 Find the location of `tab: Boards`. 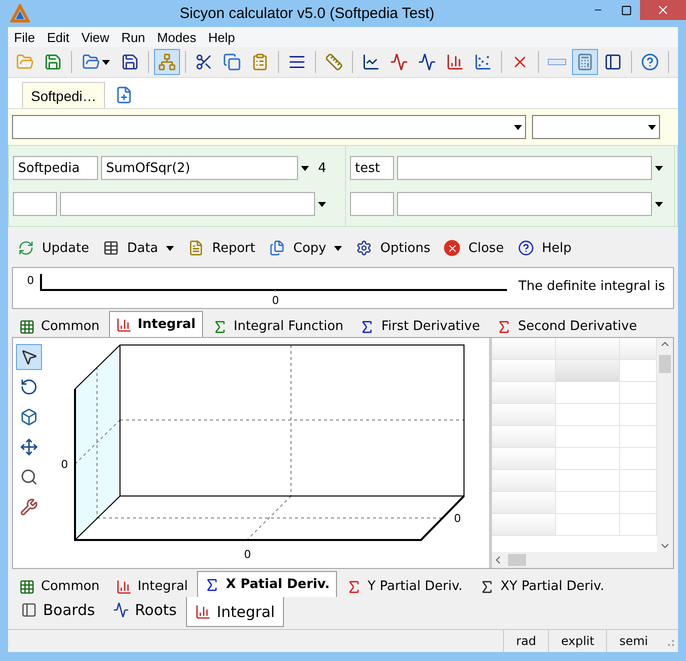

tab: Boards is located at coordinates (58, 610).